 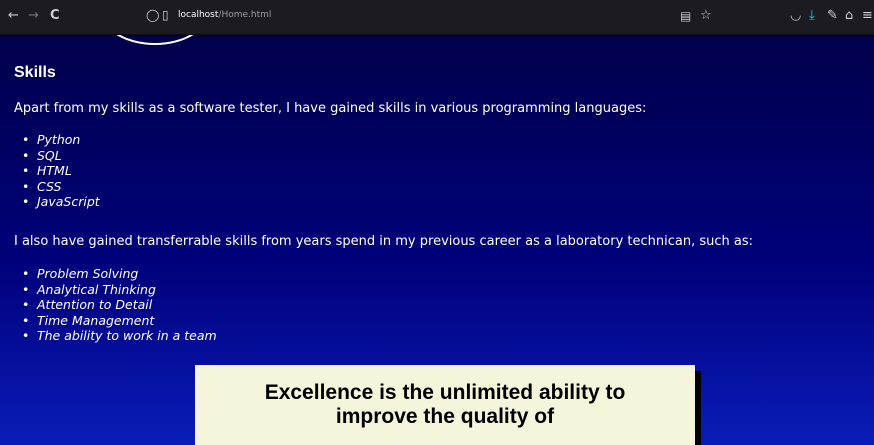 What do you see at coordinates (152, 15) in the screenshot?
I see `tracking-shield-icon: ◯` at bounding box center [152, 15].